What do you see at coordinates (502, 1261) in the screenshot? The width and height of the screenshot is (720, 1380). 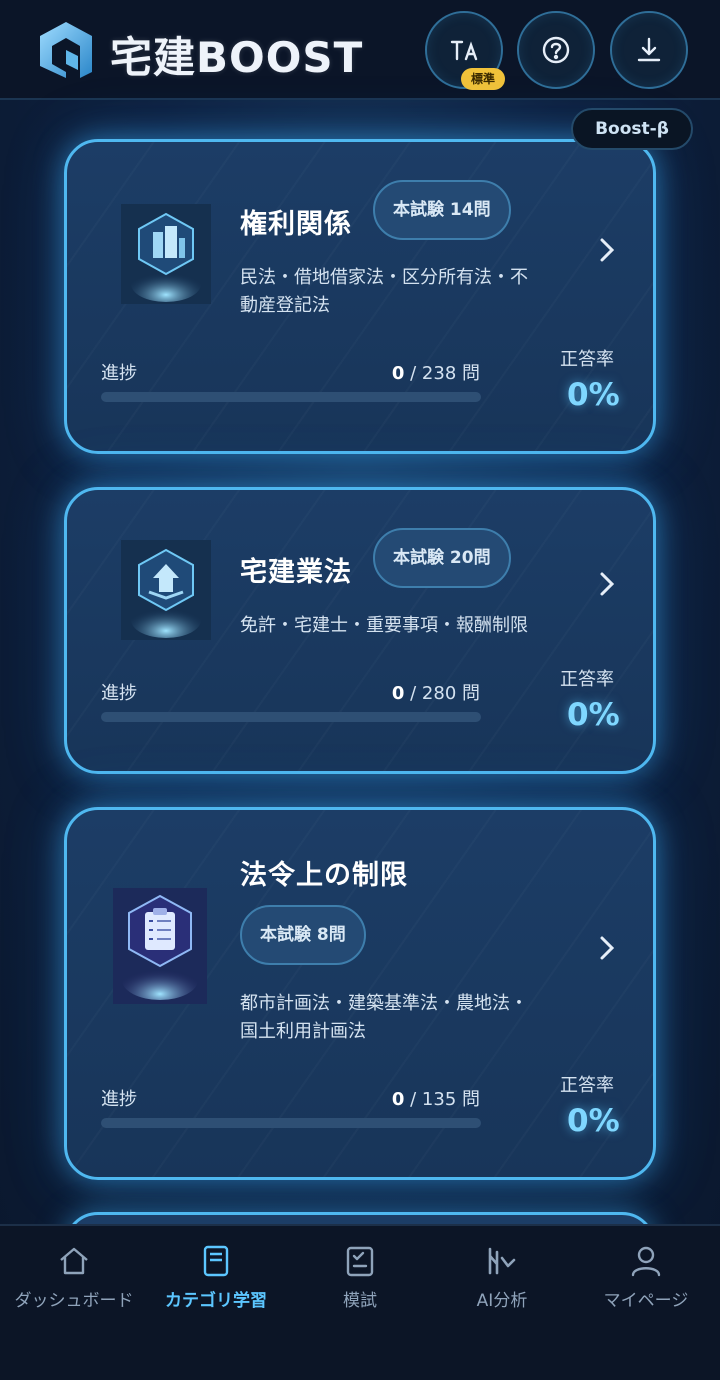 I see `analytics-icon` at bounding box center [502, 1261].